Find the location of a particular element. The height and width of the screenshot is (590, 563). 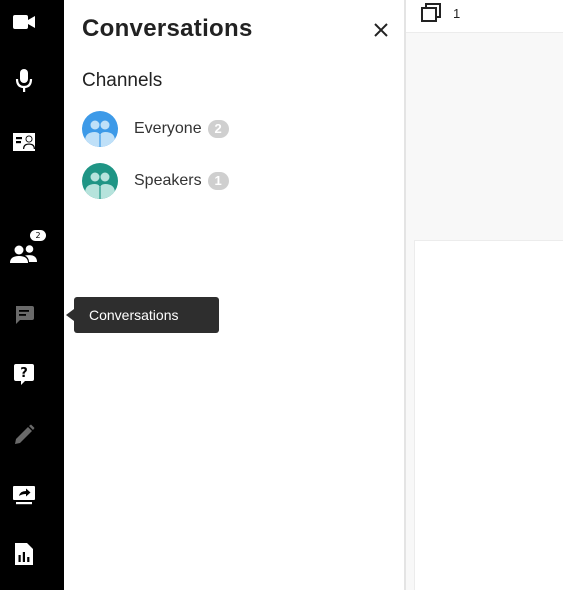

page-count: 1 is located at coordinates (457, 13).